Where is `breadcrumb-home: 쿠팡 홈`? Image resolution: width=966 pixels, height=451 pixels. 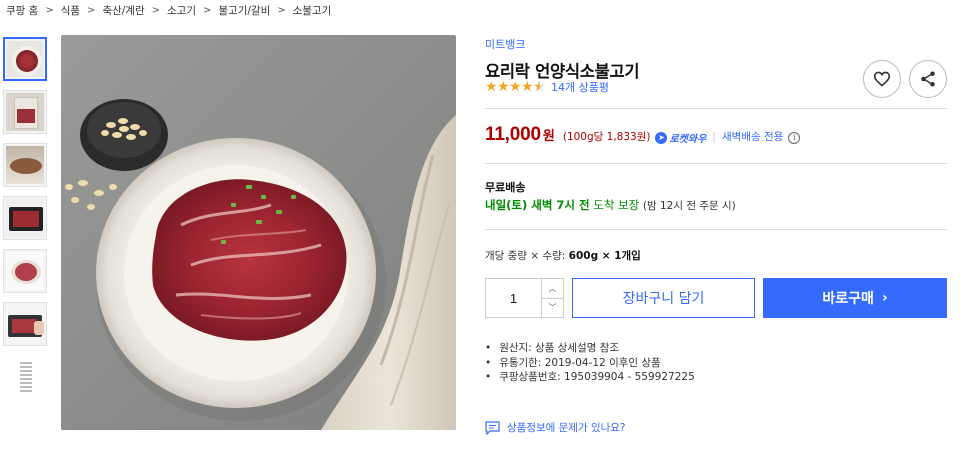
breadcrumb-home: 쿠팡 홈 is located at coordinates (22, 10).